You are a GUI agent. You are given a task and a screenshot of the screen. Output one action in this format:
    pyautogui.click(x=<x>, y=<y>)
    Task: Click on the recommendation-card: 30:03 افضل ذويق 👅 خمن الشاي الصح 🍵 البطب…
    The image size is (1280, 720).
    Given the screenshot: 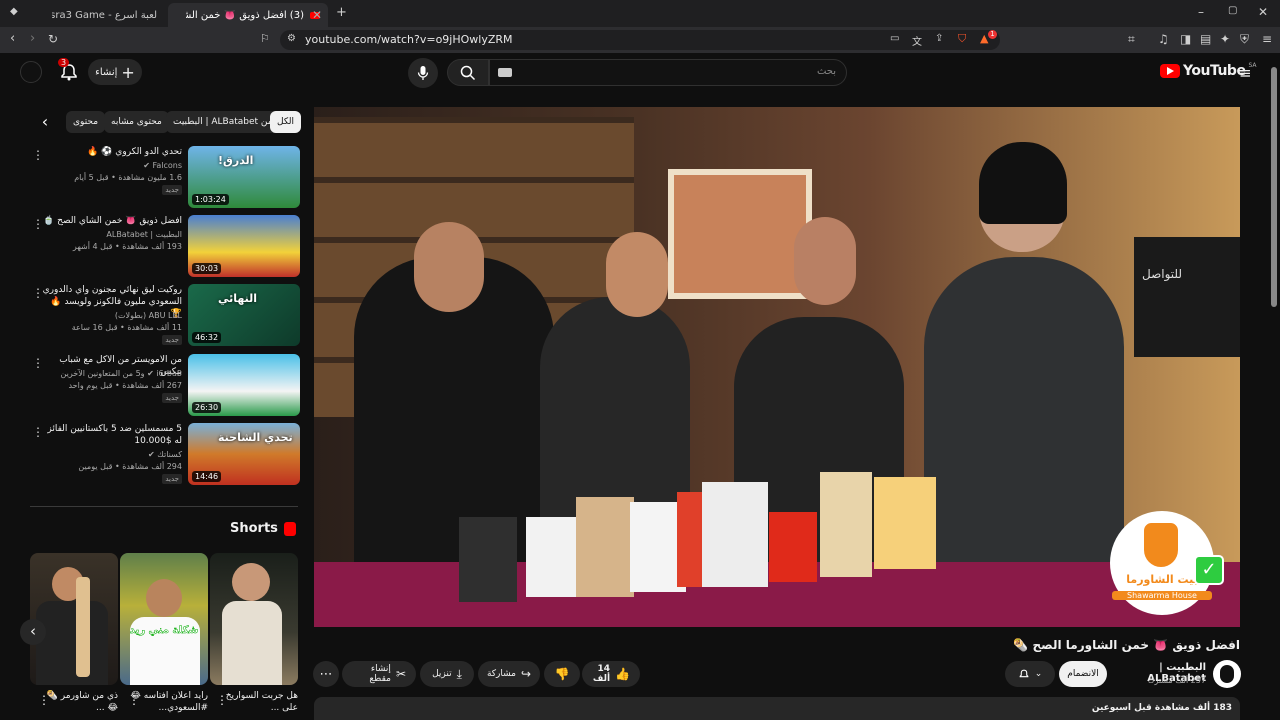 What is the action you would take?
    pyautogui.click(x=165, y=247)
    